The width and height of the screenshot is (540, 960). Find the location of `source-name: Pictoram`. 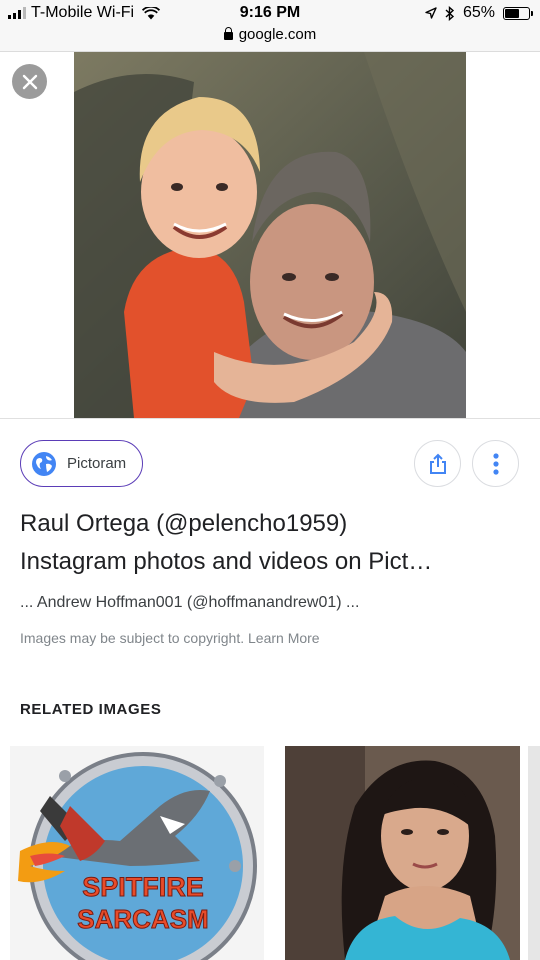

source-name: Pictoram is located at coordinates (97, 463).